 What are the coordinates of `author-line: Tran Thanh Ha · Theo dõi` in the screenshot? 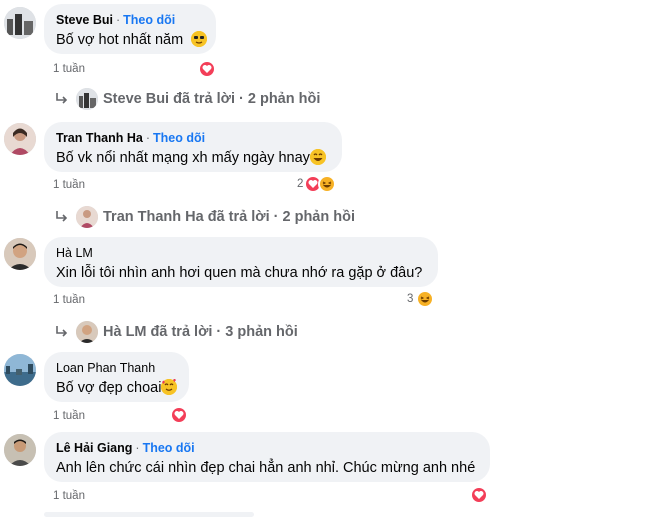 It's located at (193, 138).